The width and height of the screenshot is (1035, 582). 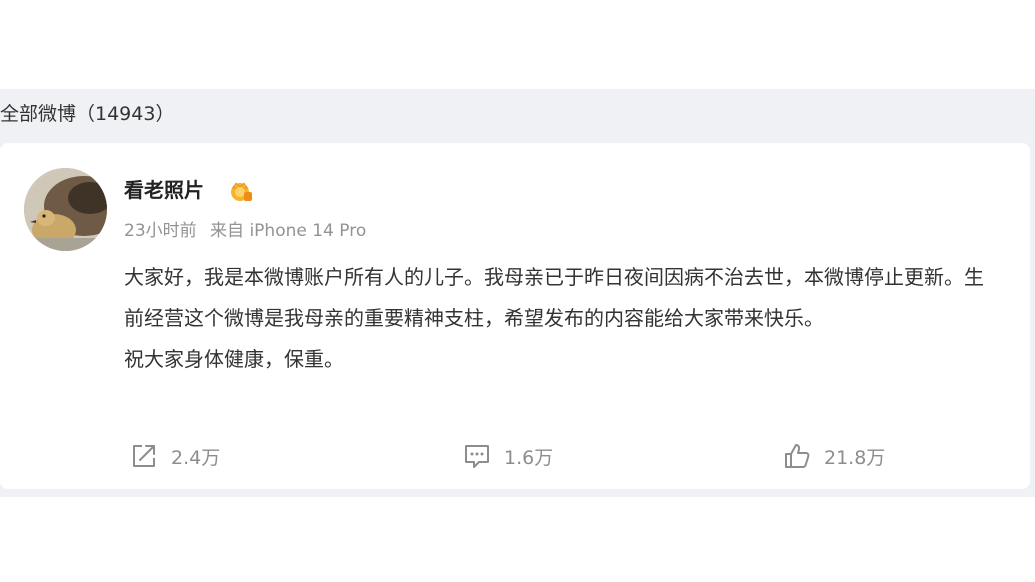 What do you see at coordinates (160, 231) in the screenshot?
I see `post-time: 23小时前` at bounding box center [160, 231].